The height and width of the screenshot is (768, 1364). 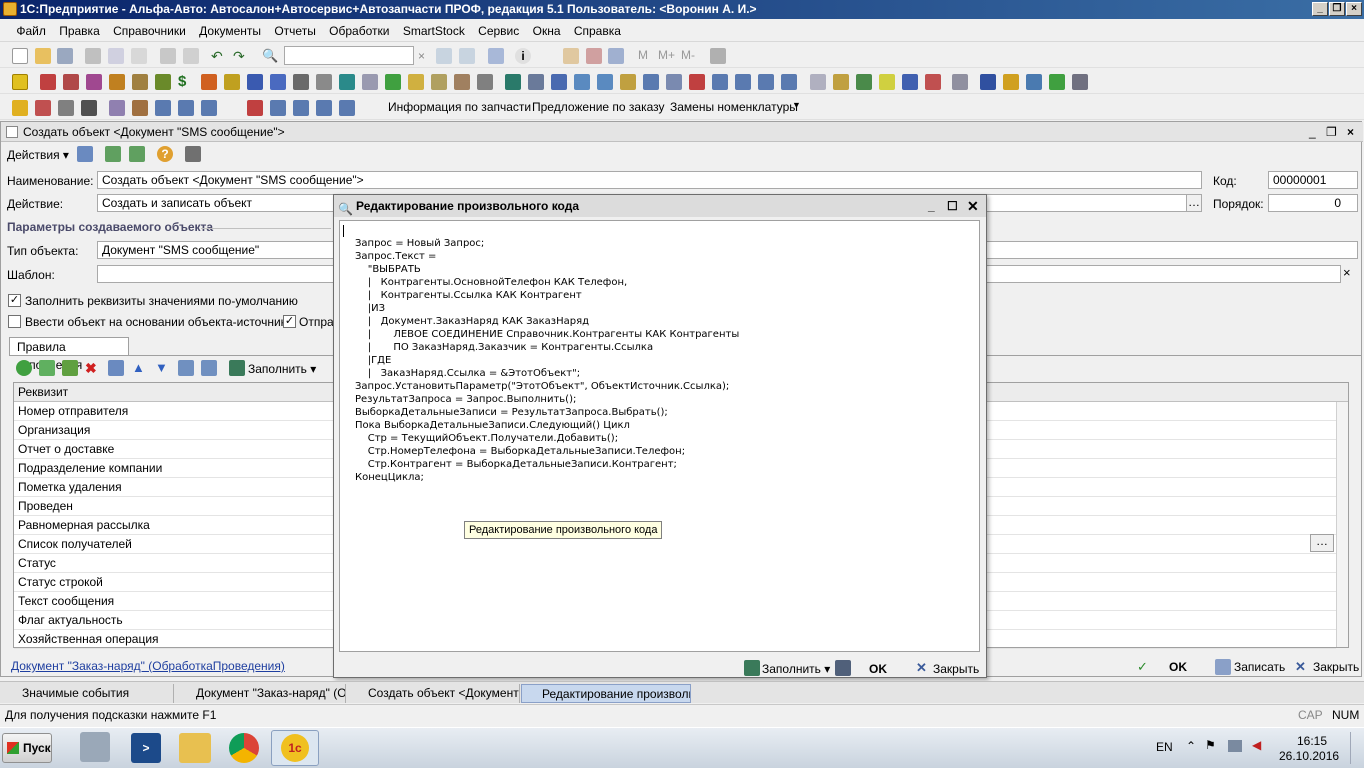 I want to click on nakl-icon, so click(x=743, y=82).